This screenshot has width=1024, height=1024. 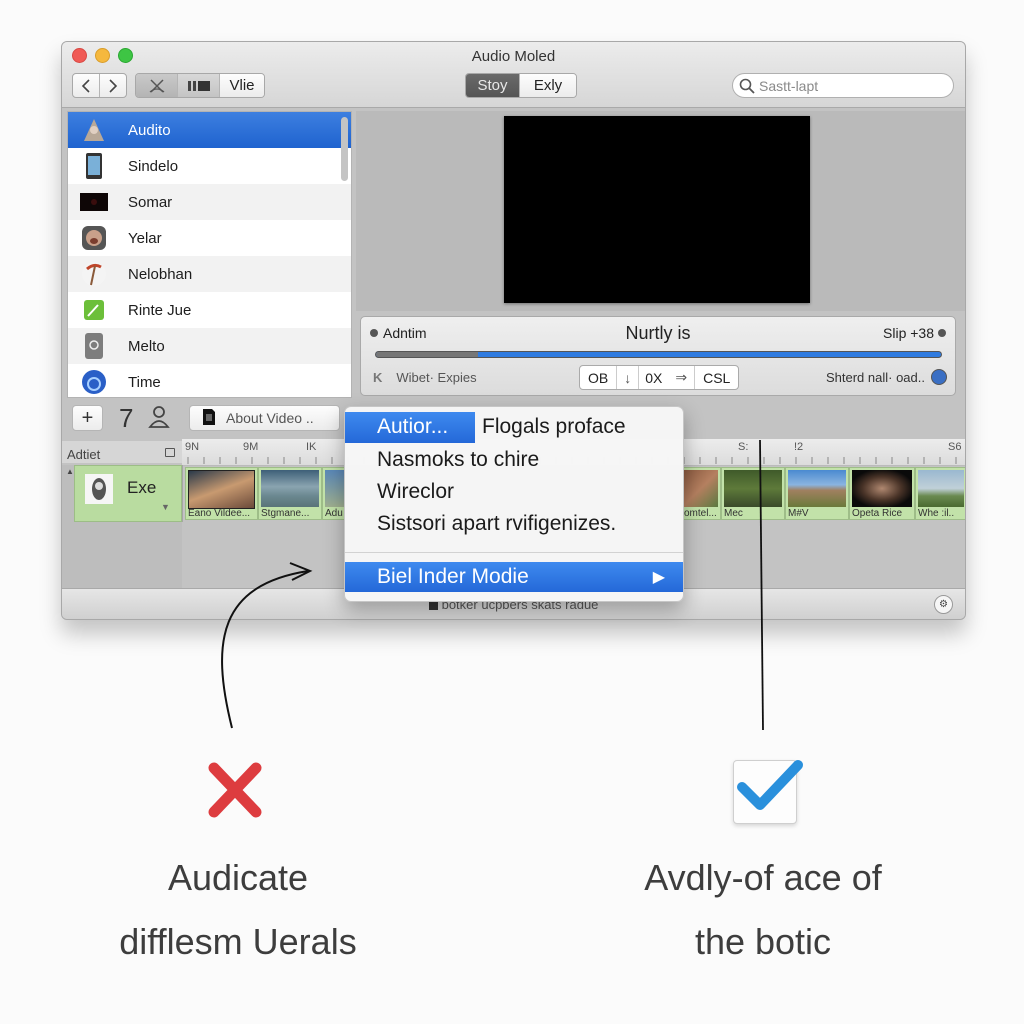 I want to click on cone-icon, so click(x=94, y=130).